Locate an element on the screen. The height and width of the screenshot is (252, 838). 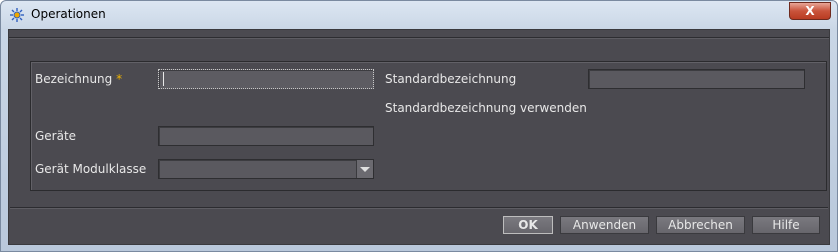
window-title: Operationen is located at coordinates (68, 14).